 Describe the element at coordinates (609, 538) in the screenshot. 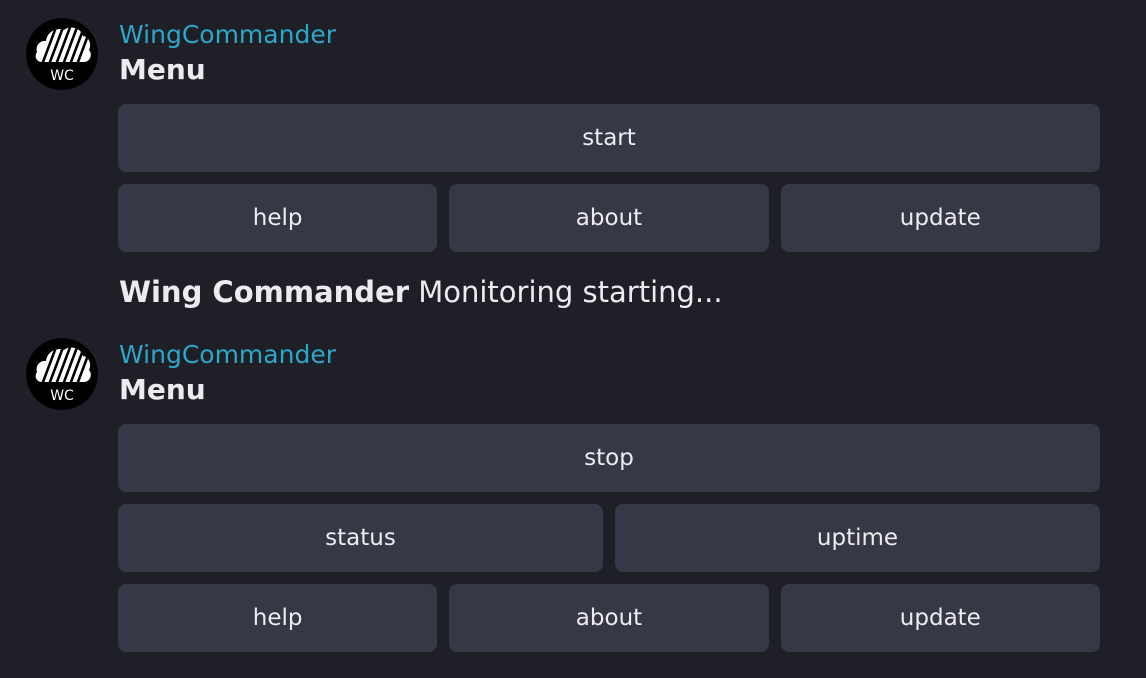

I see `button-row: status uptime` at that location.